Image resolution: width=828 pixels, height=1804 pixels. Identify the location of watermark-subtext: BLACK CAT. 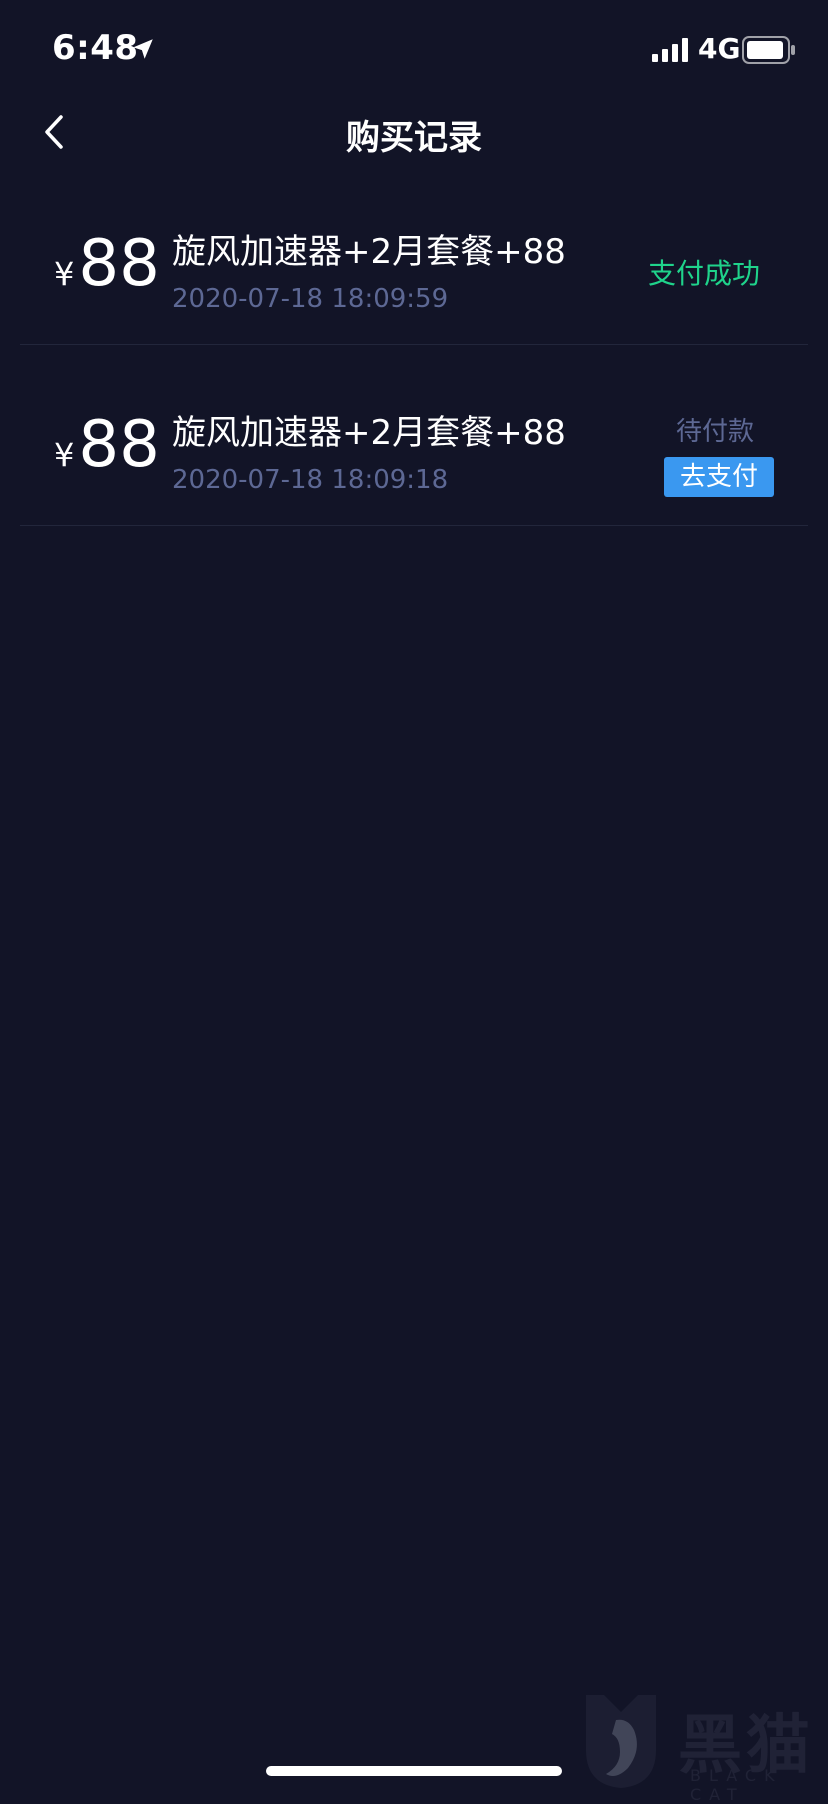
(736, 1785).